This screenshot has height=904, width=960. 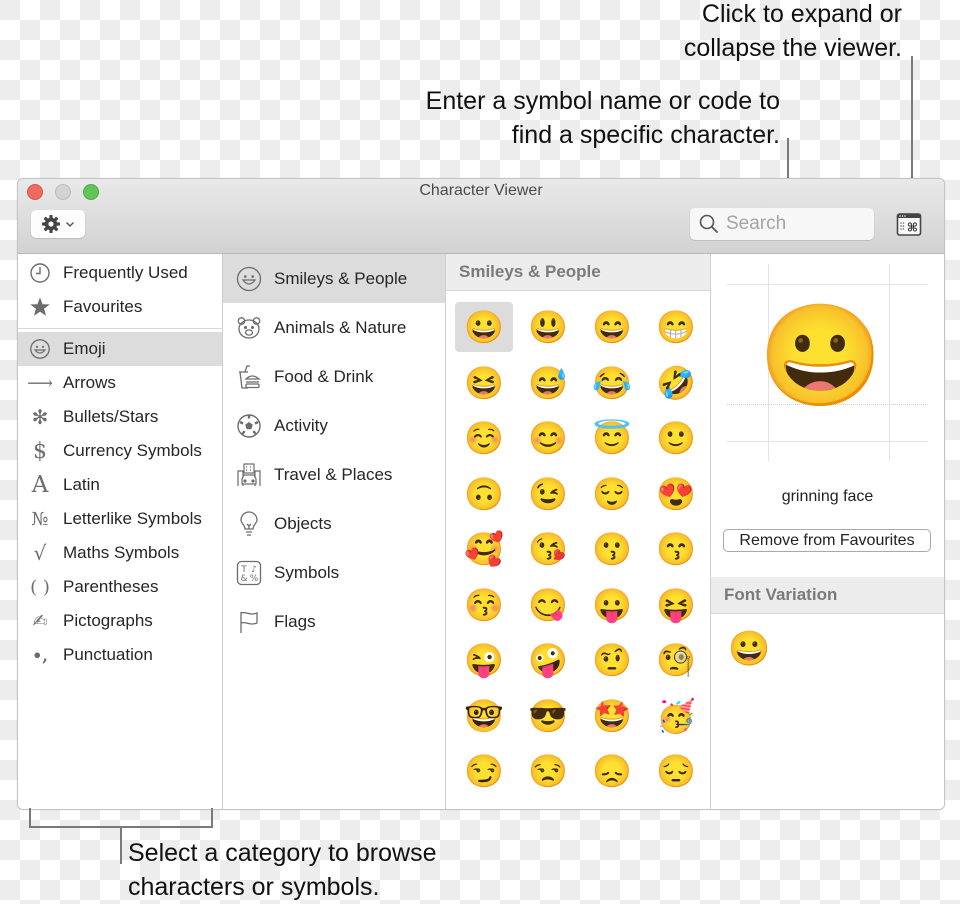 What do you see at coordinates (827, 595) in the screenshot?
I see `font-variation-header: Font Variation` at bounding box center [827, 595].